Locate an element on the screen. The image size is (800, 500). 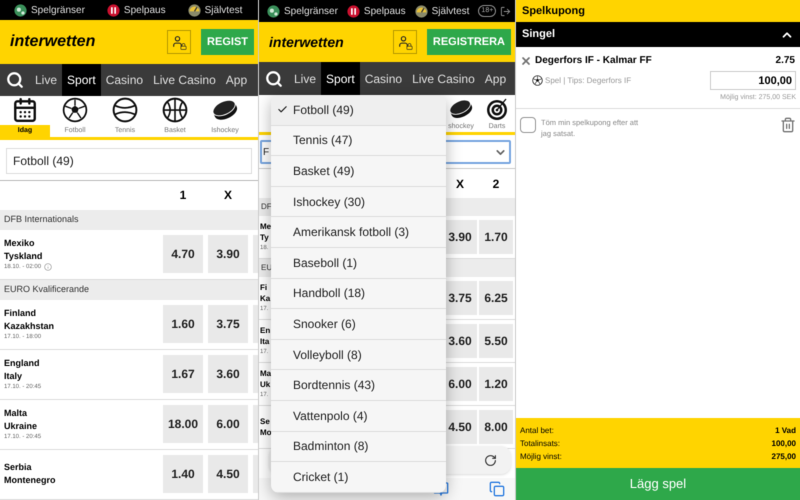
league-title: EURO Kvalificerande is located at coordinates (47, 289).